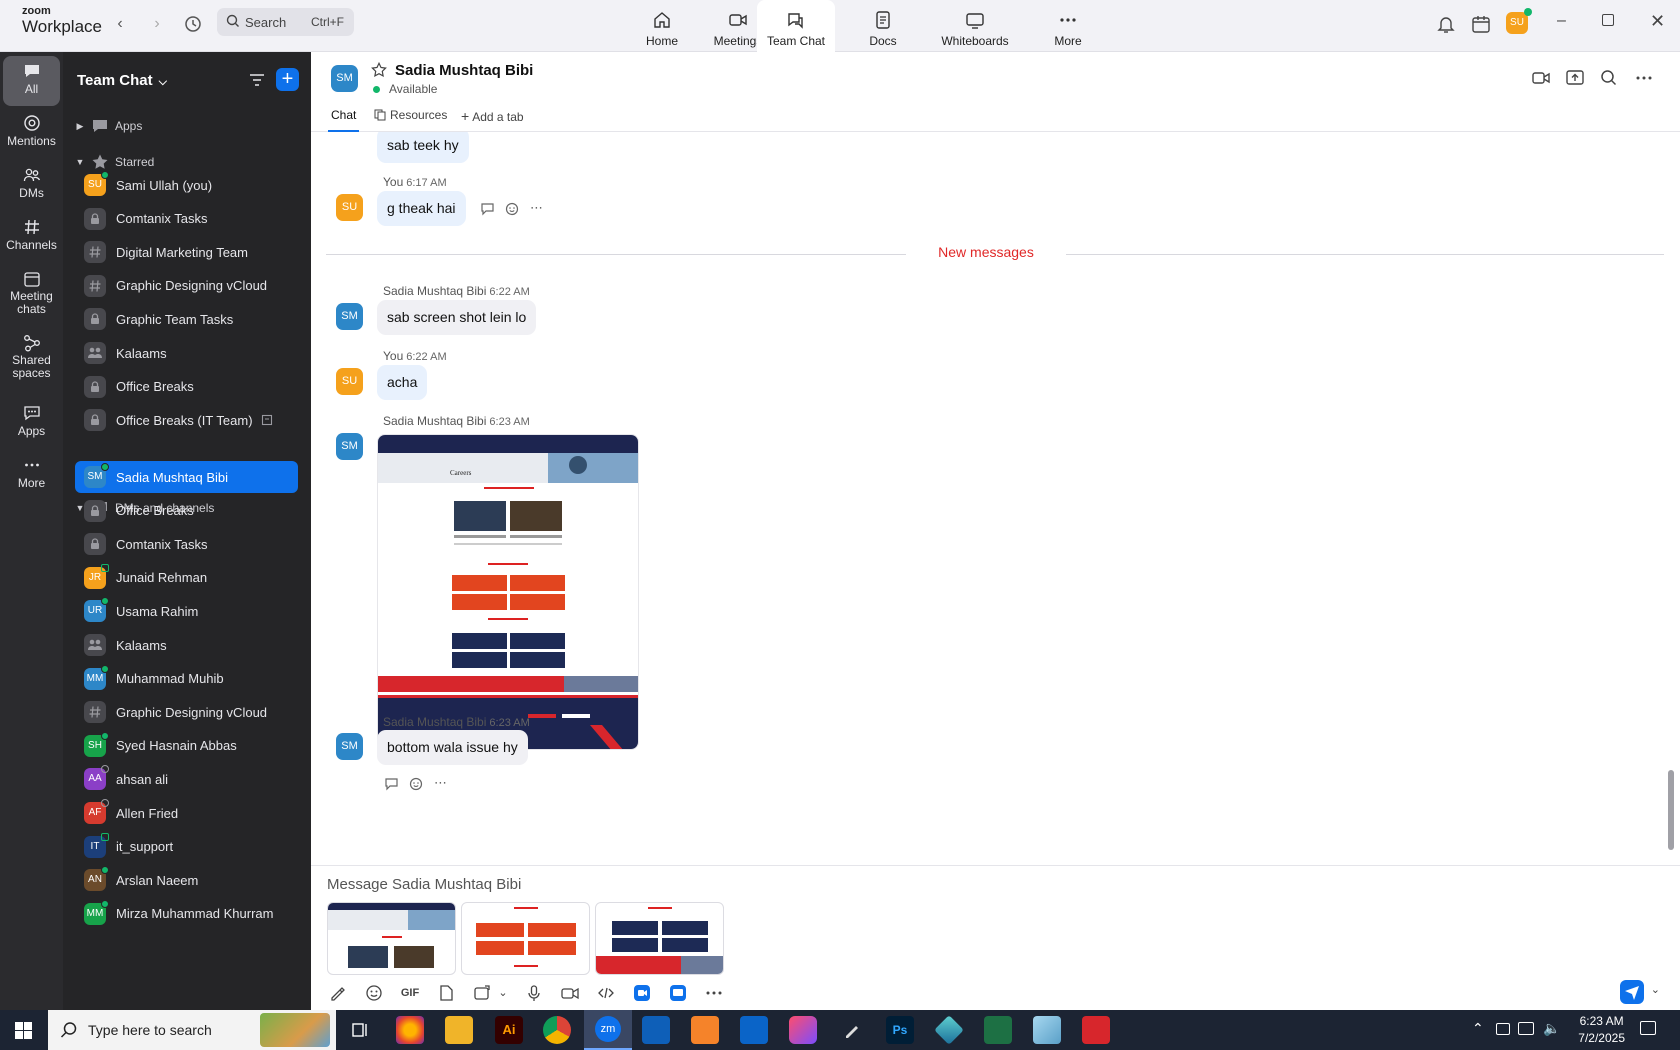 Image resolution: width=1680 pixels, height=1050 pixels. What do you see at coordinates (122, 80) in the screenshot?
I see `sidebar-title: Team Chat ⌵` at bounding box center [122, 80].